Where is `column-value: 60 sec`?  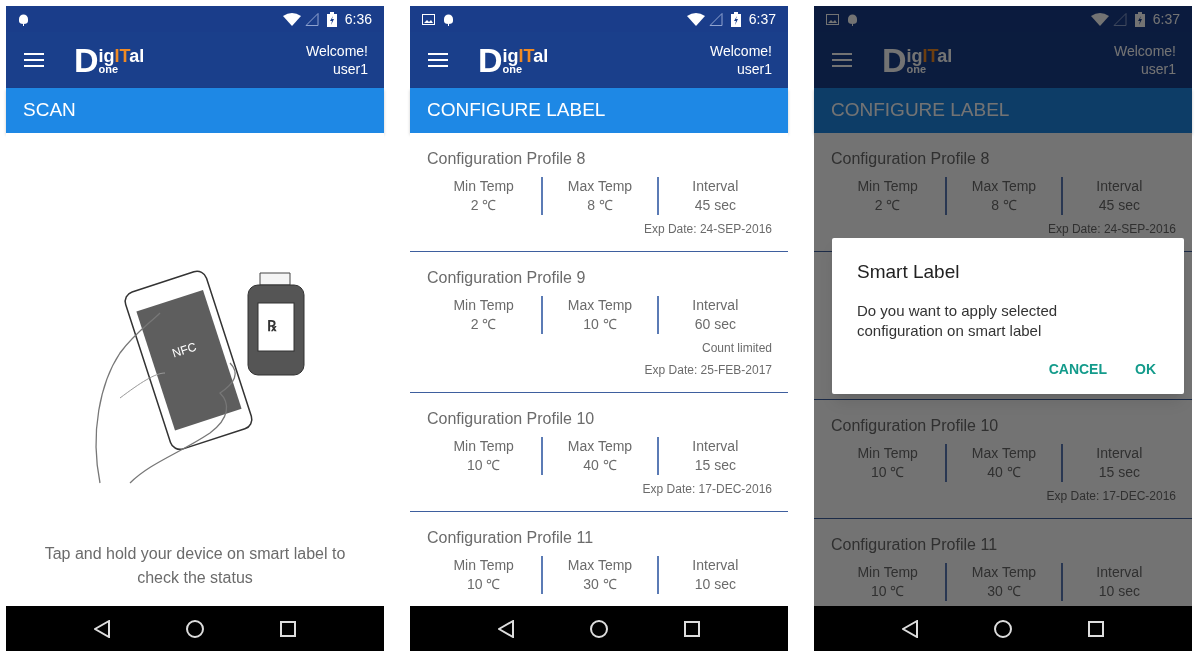 column-value: 60 sec is located at coordinates (715, 324).